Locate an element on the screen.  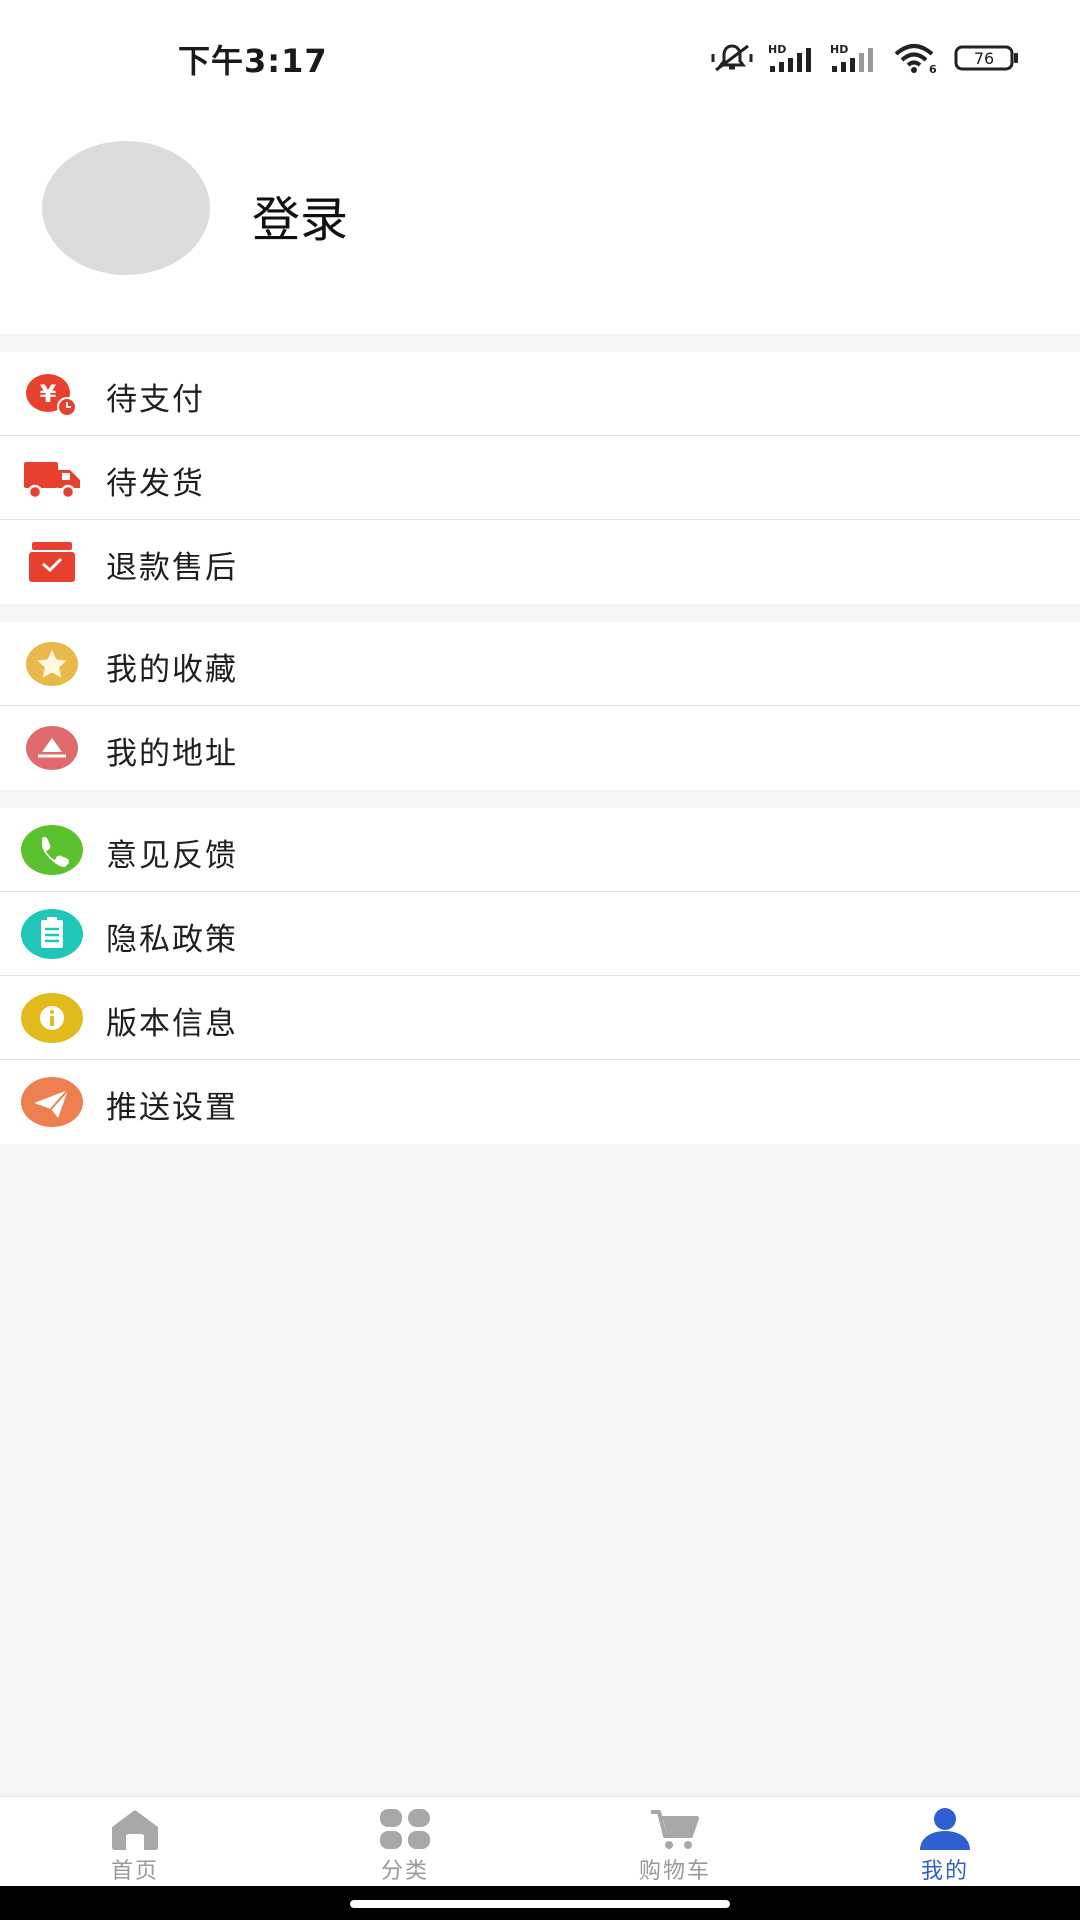
menu-item-feedback: 意见反馈 is located at coordinates (540, 850).